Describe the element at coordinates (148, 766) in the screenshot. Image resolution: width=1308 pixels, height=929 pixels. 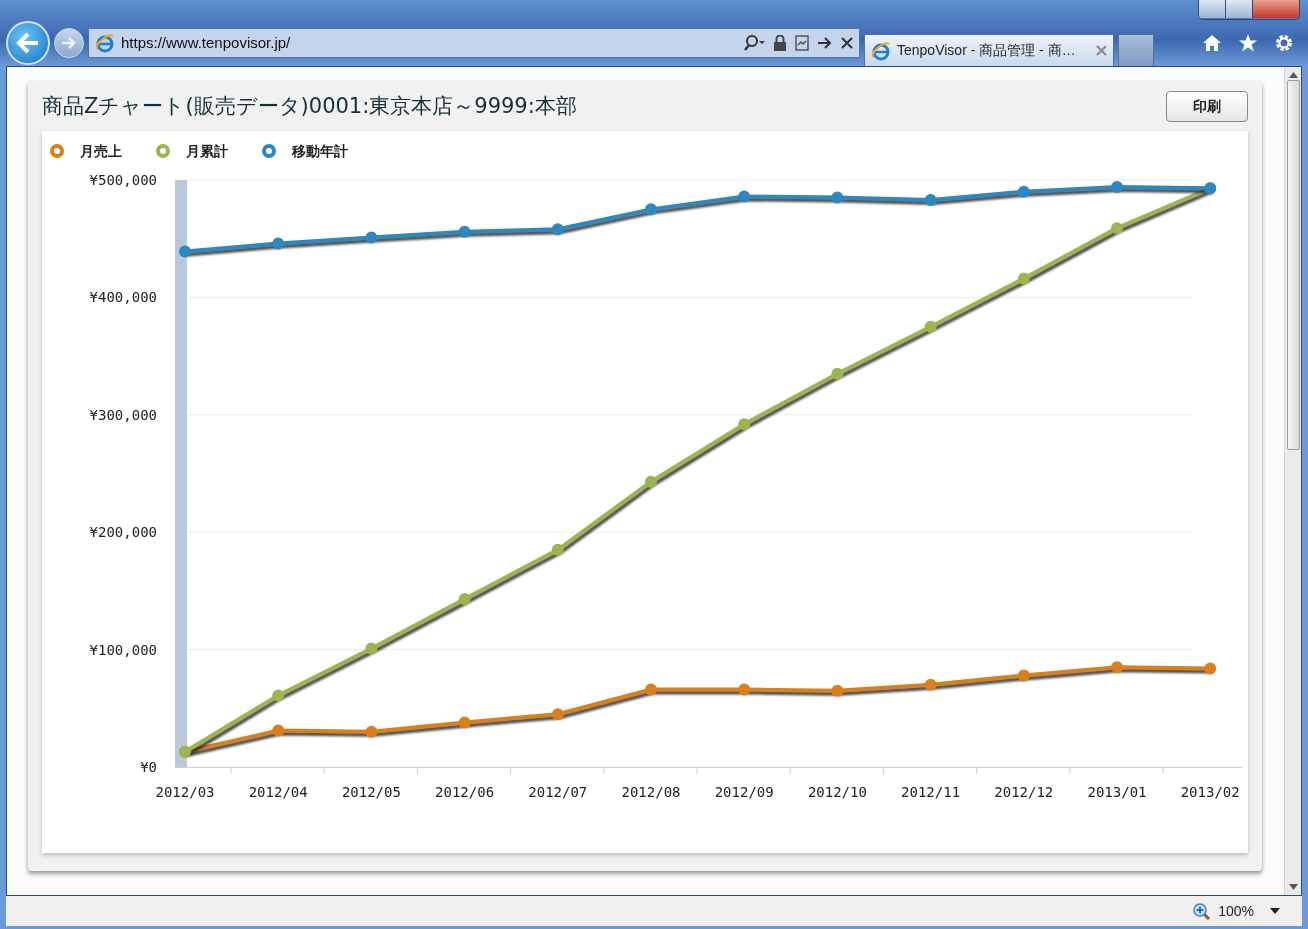
I see `y-axis-label: ¥0` at that location.